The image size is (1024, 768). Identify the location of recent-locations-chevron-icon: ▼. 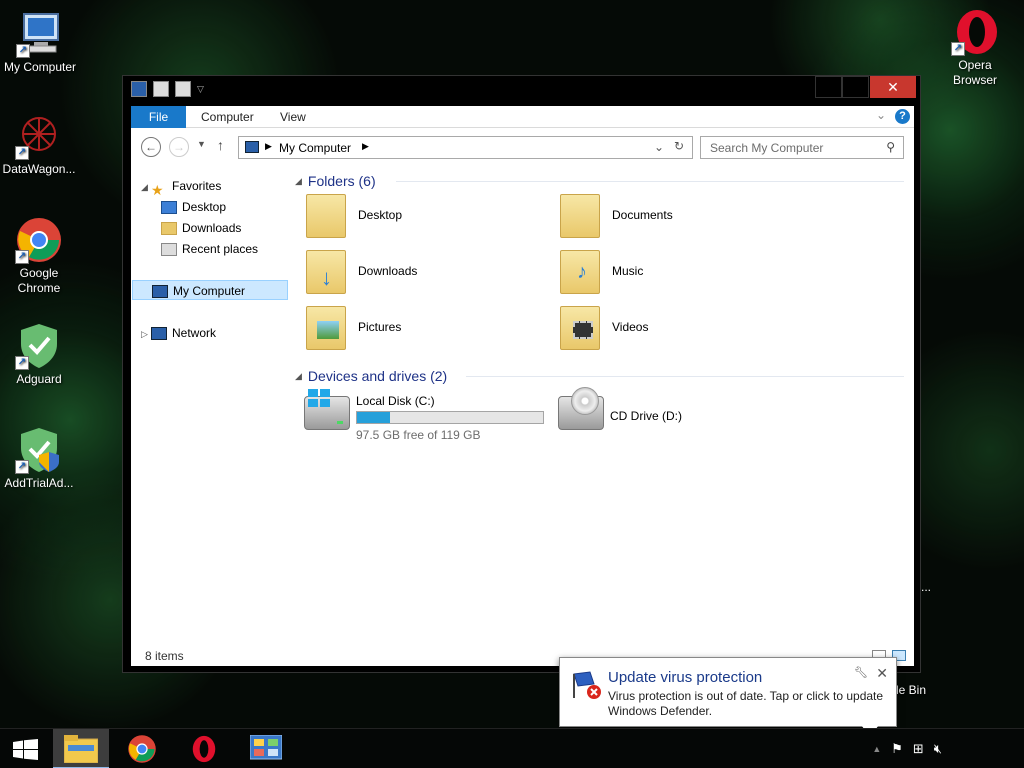
(201, 144).